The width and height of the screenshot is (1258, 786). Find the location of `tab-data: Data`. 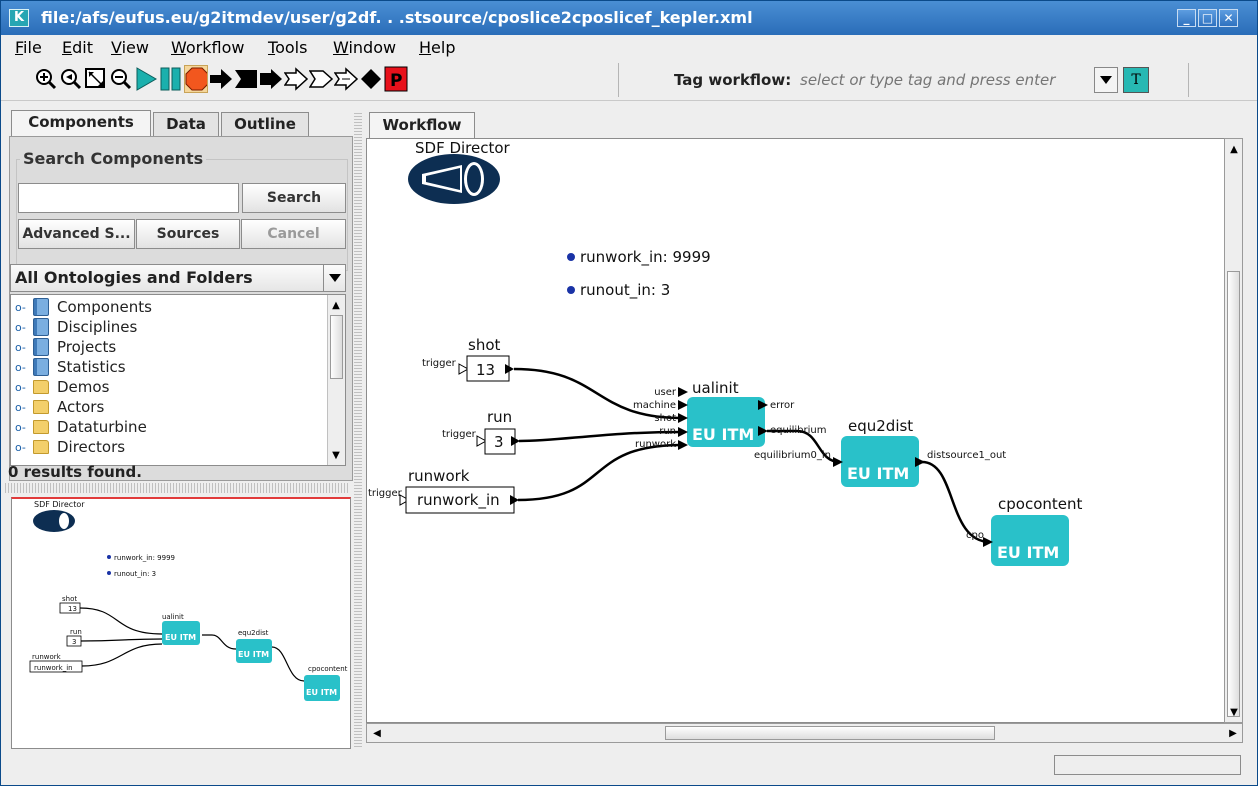

tab-data: Data is located at coordinates (186, 124).